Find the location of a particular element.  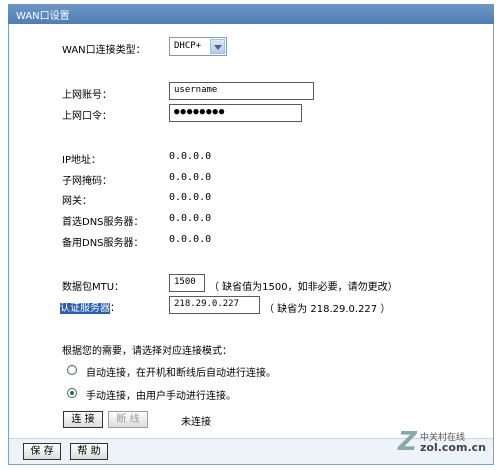

username-input: username is located at coordinates (241, 91).